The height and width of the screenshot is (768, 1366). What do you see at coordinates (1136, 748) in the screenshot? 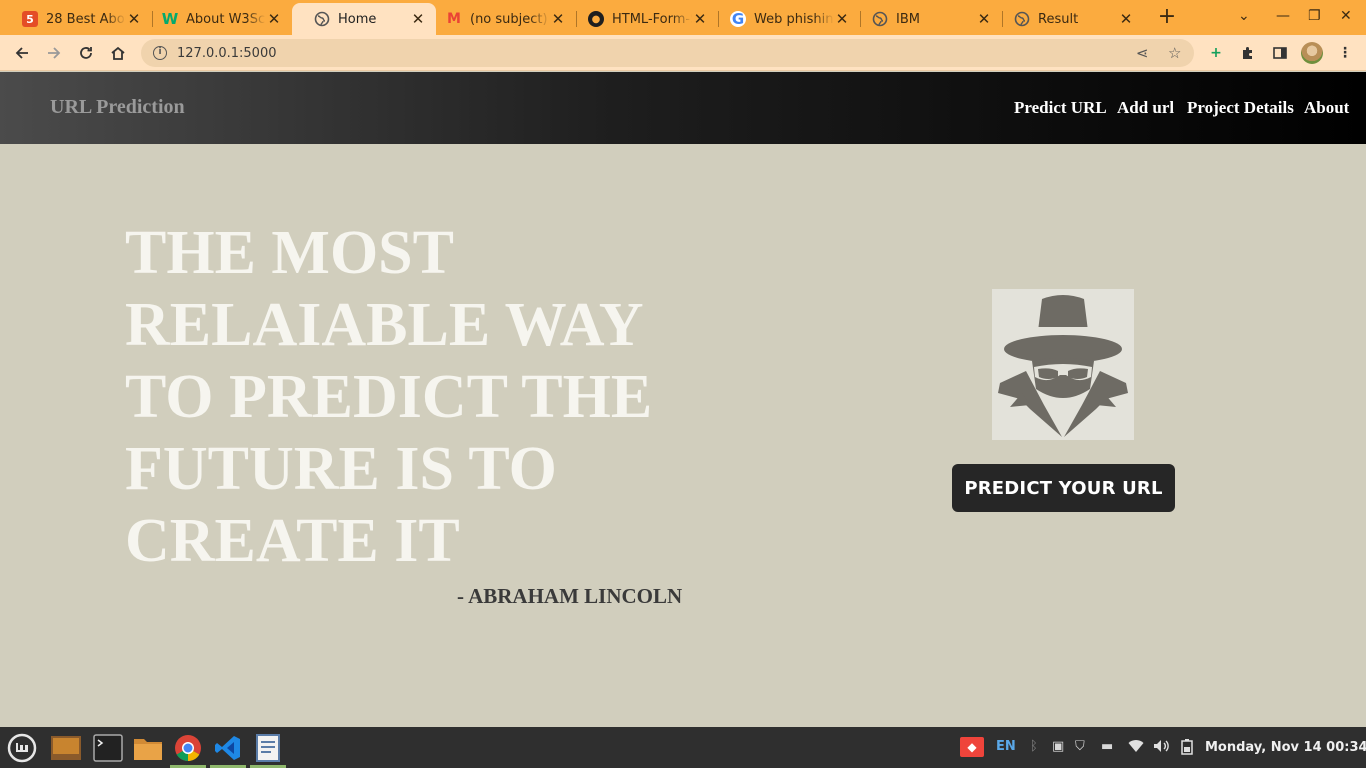
I see `wifi-icon` at bounding box center [1136, 748].